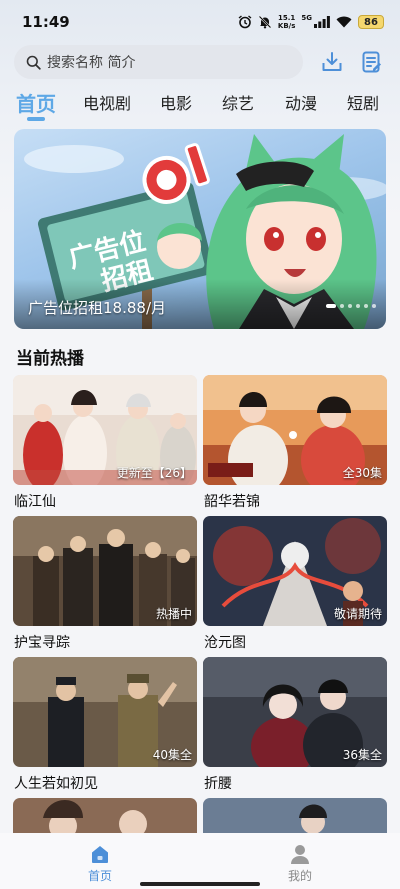  I want to click on tab-anime: 动漫, so click(301, 102).